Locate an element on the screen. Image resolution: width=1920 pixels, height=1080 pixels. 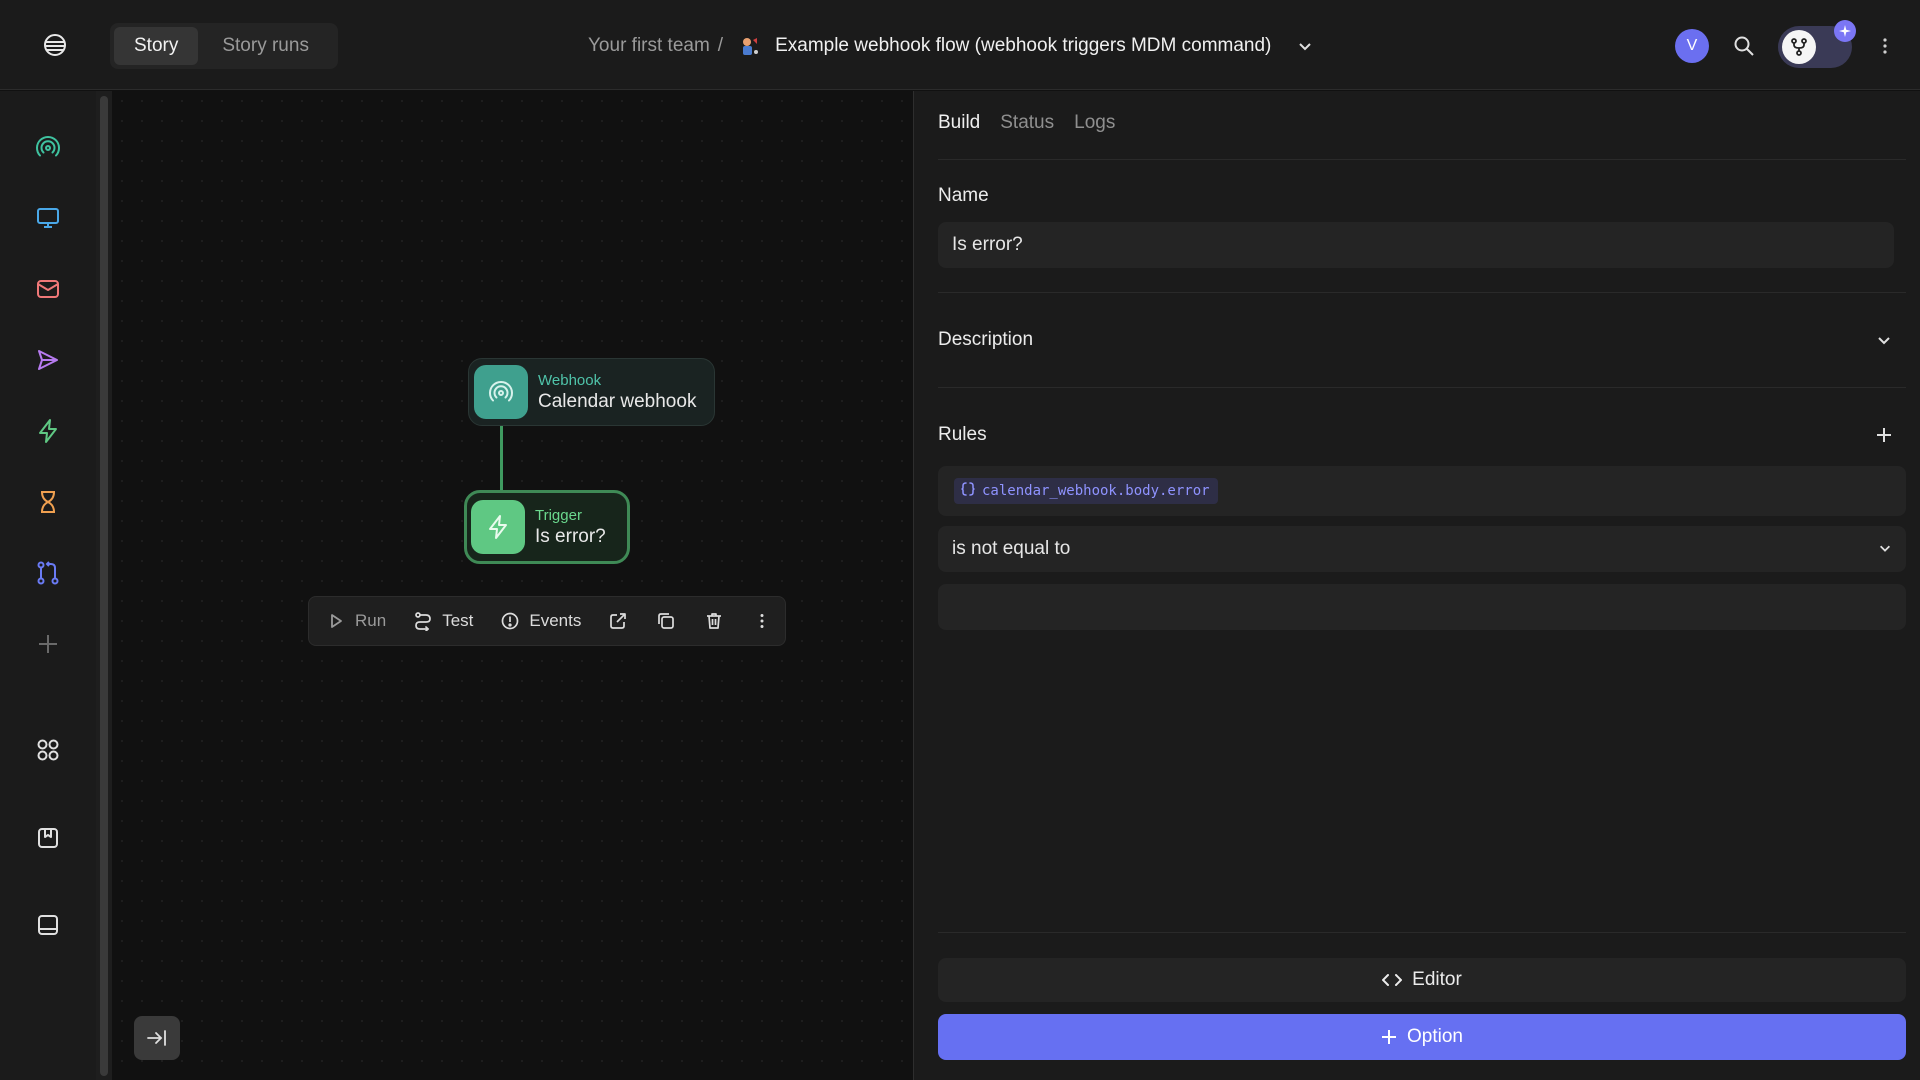
plus-icon is located at coordinates (1389, 1037).